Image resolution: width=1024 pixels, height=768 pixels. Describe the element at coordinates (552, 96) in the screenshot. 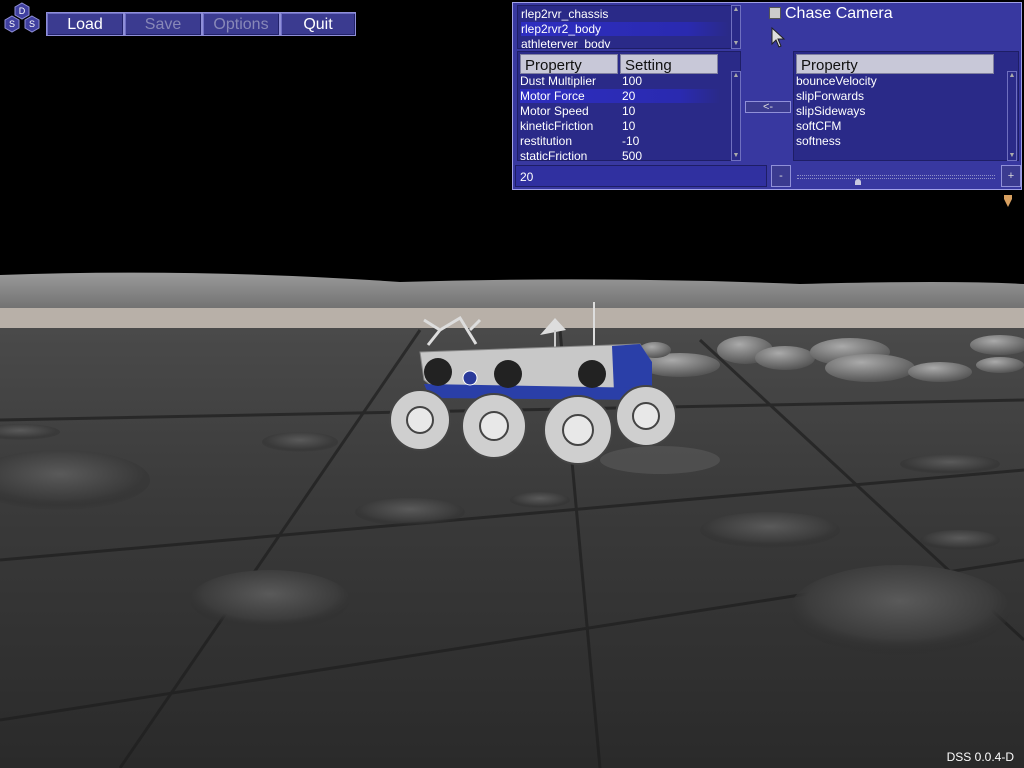

I see `row-property: Motor Force` at that location.